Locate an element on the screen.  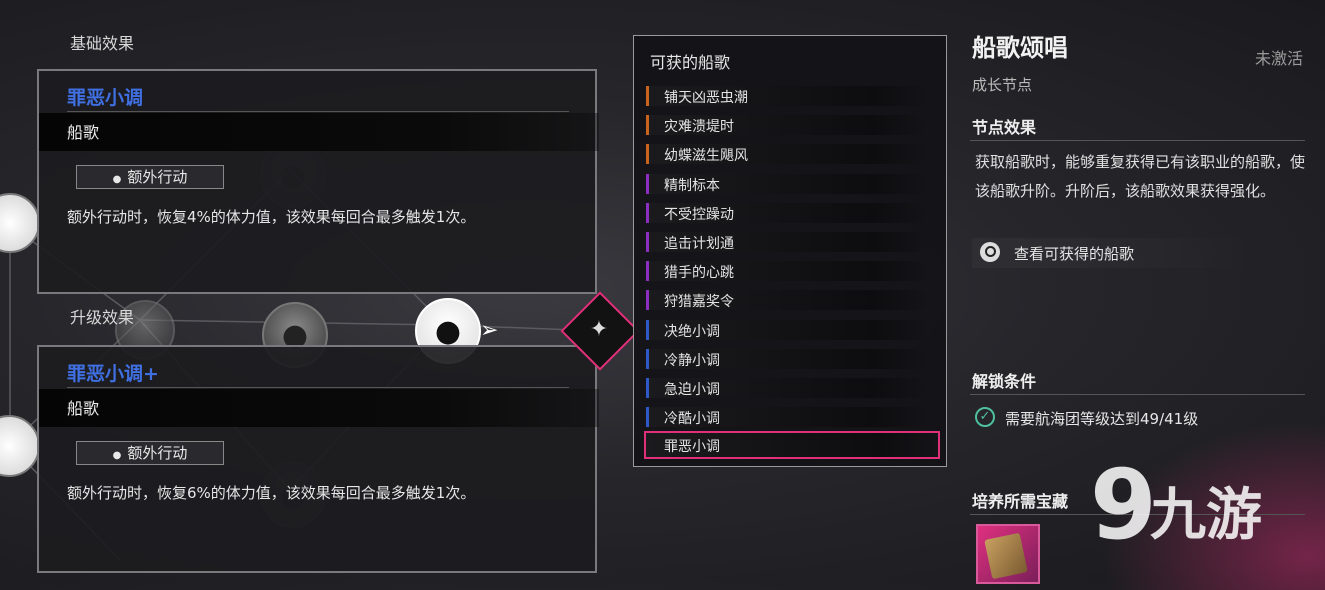
node-effect-title: 节点效果 is located at coordinates (1004, 127).